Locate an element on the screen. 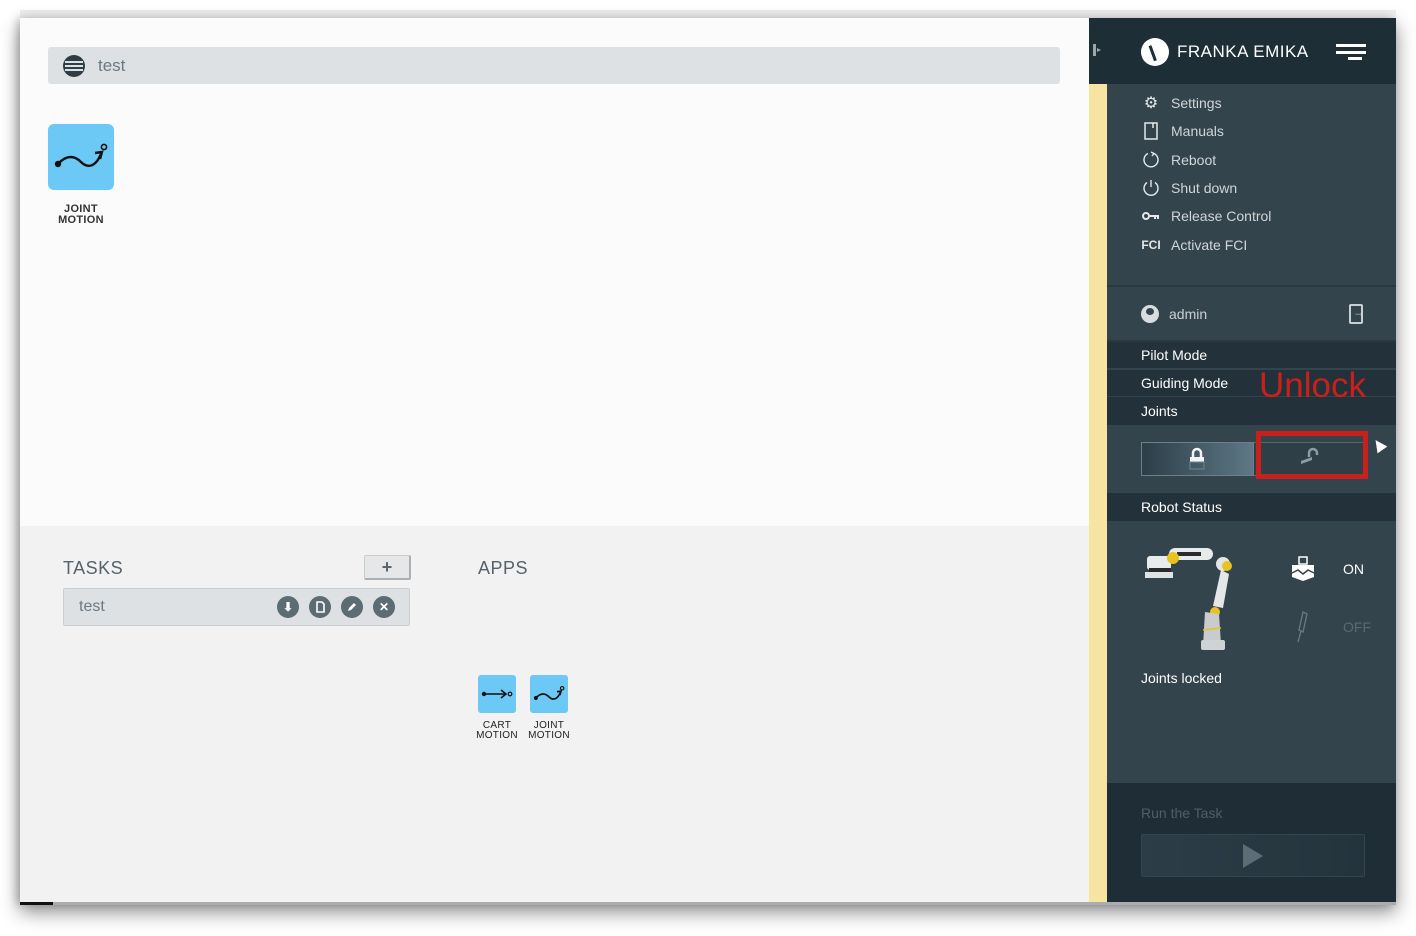  tasks-heading: TASKS is located at coordinates (93, 568).